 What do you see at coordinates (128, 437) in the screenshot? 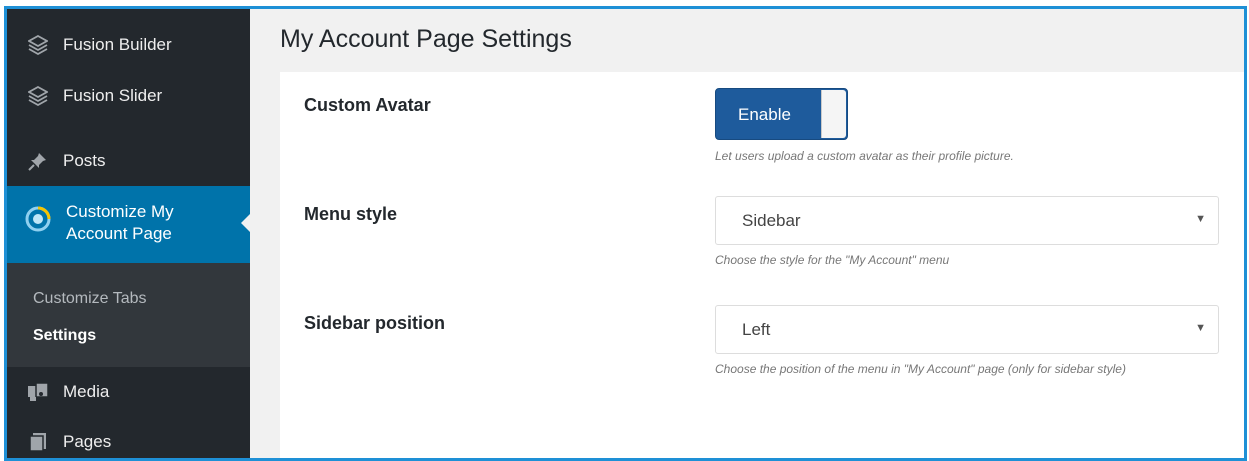
I see `sidebar-item-pages: Pages` at bounding box center [128, 437].